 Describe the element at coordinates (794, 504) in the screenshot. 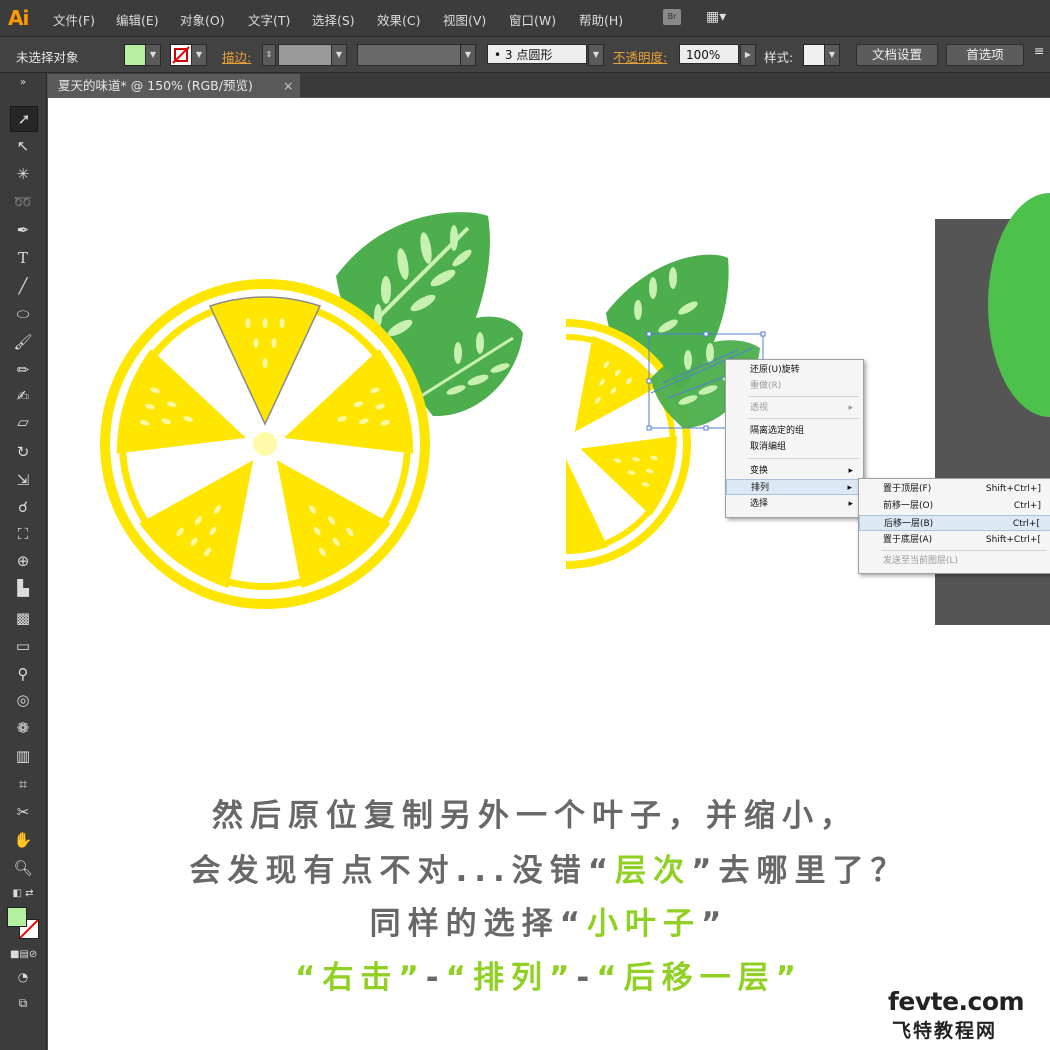

I see `context-item-select: 选择 ▸` at that location.